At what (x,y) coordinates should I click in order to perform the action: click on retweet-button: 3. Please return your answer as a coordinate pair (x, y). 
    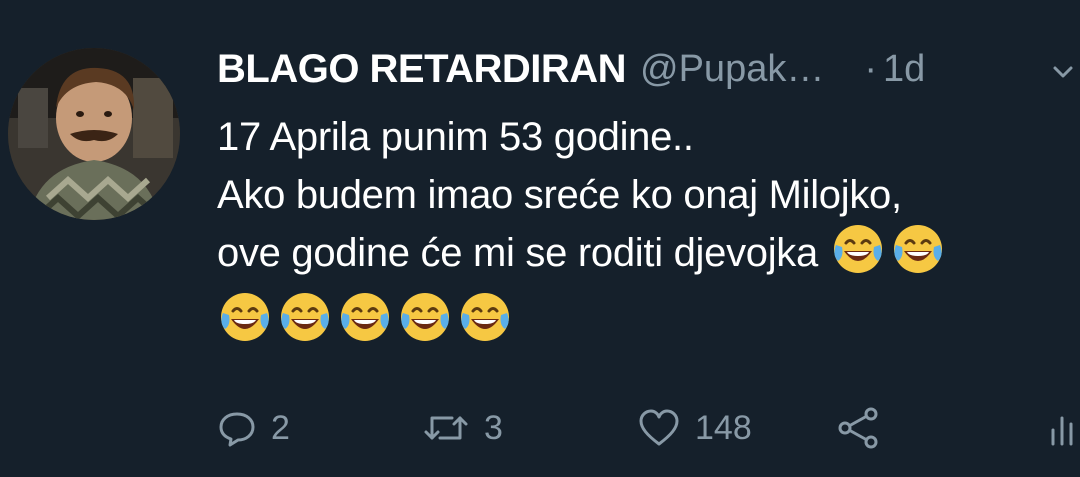
    Looking at the image, I should click on (462, 428).